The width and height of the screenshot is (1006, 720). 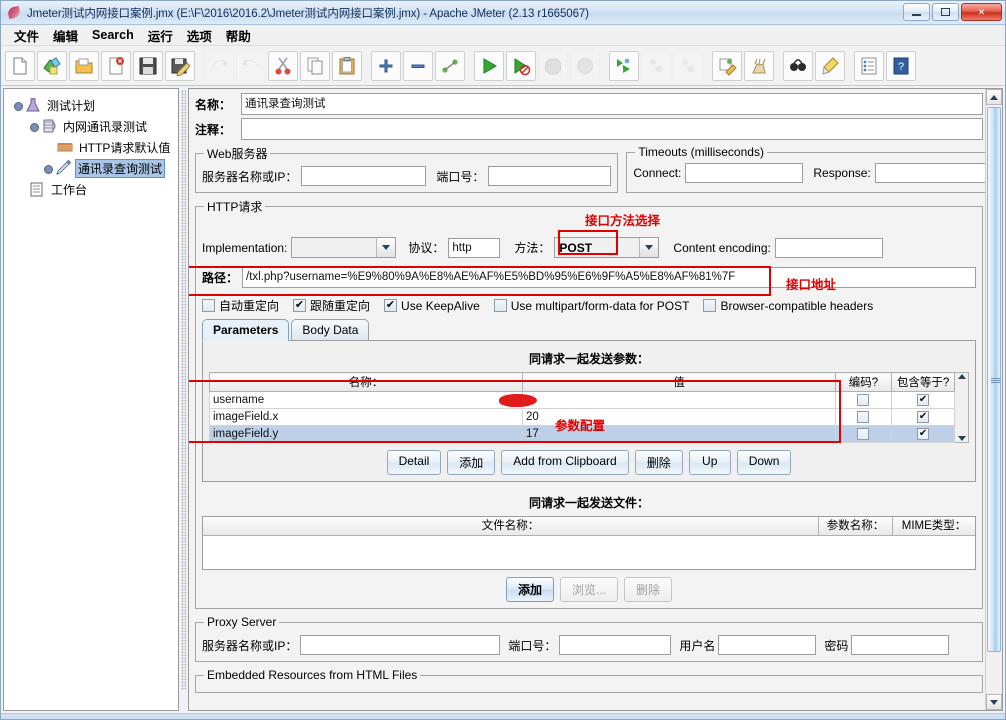 I want to click on down-button: Down, so click(x=764, y=462).